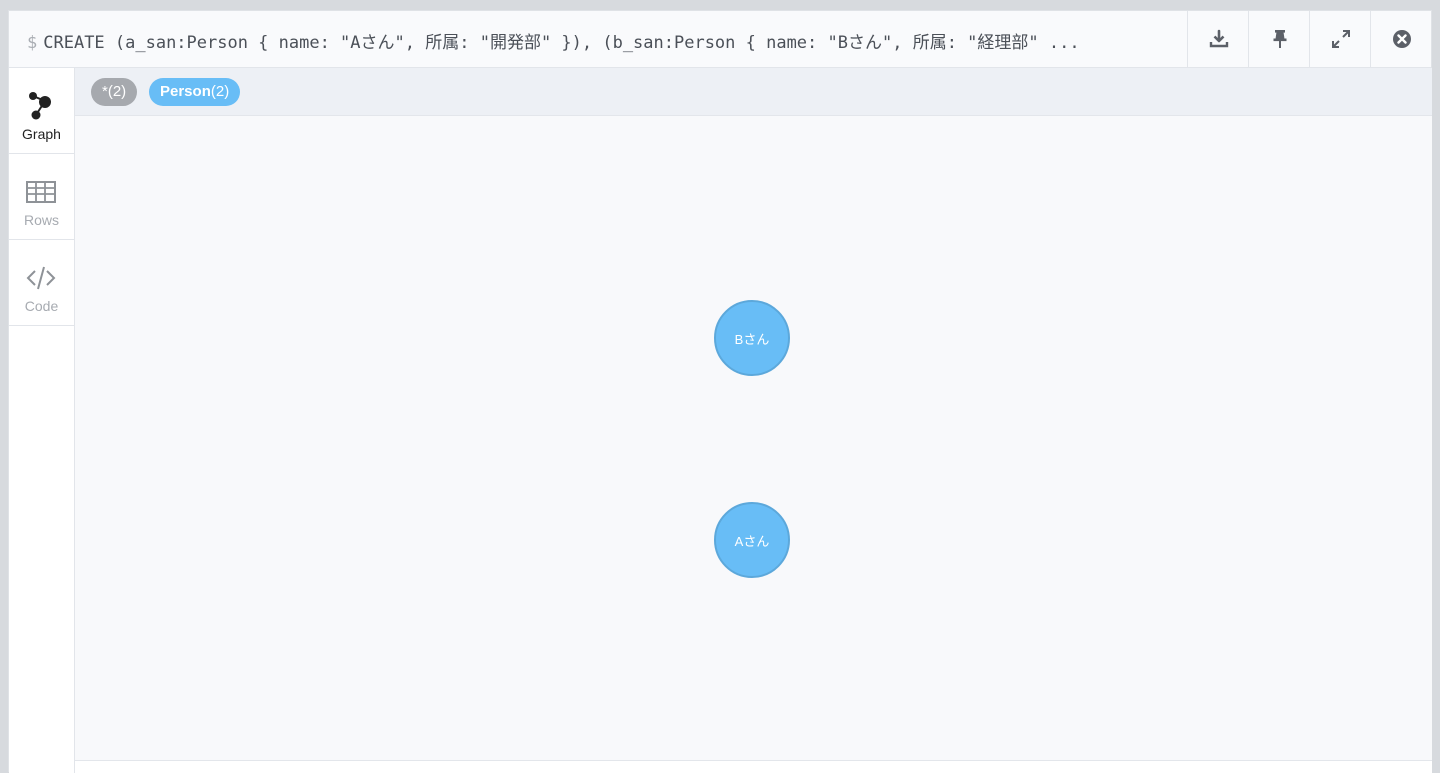  I want to click on graph-node: Aさん, so click(752, 540).